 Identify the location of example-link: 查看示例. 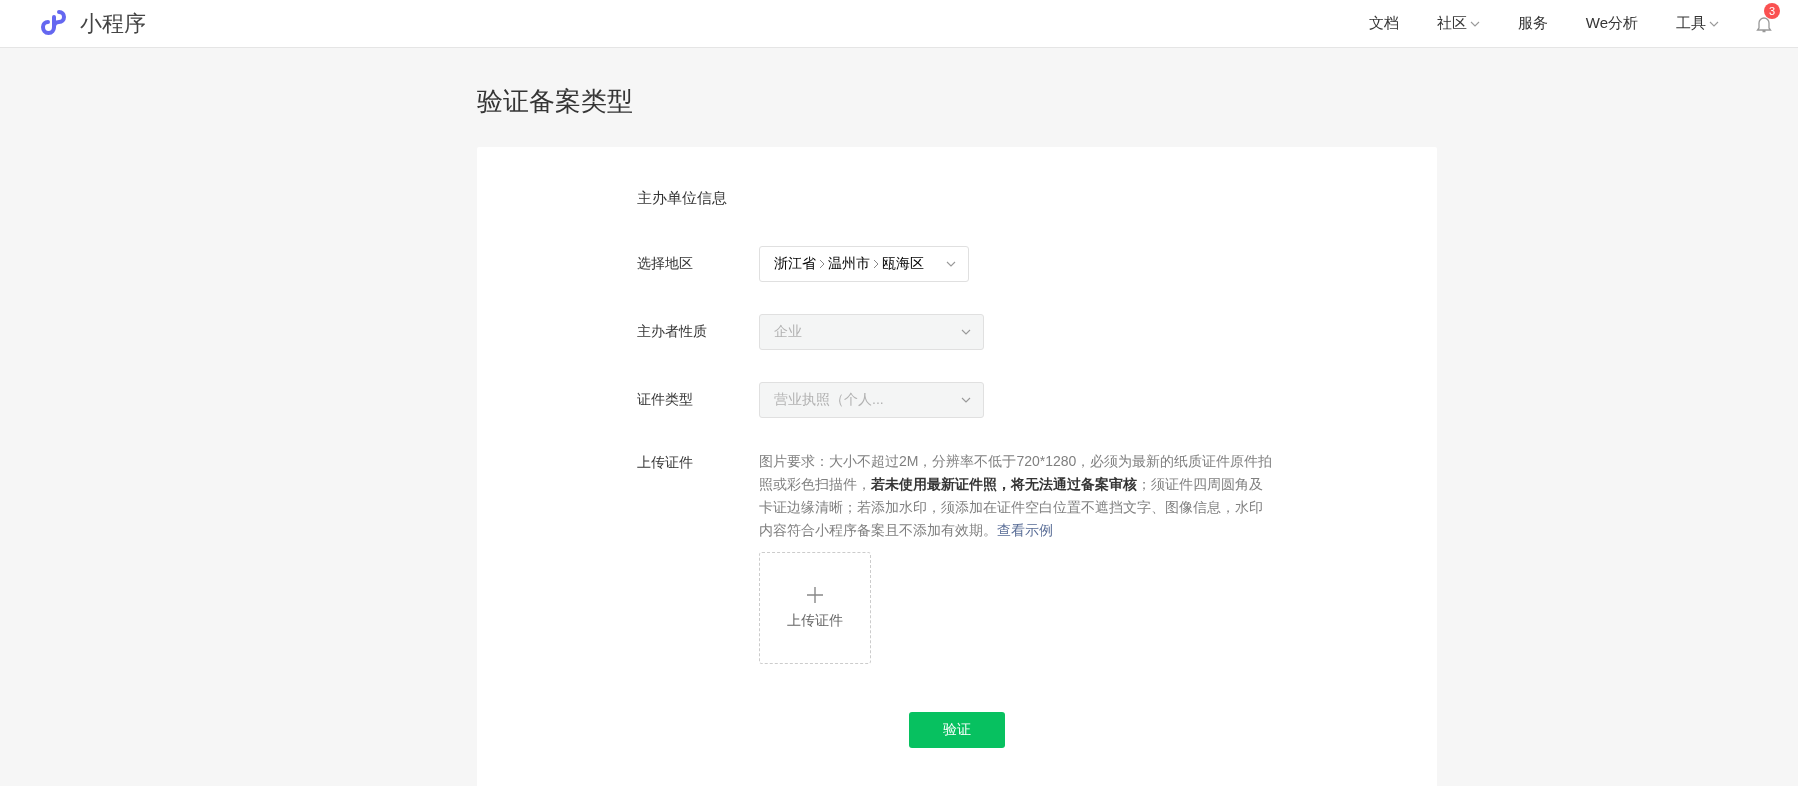
(1025, 530).